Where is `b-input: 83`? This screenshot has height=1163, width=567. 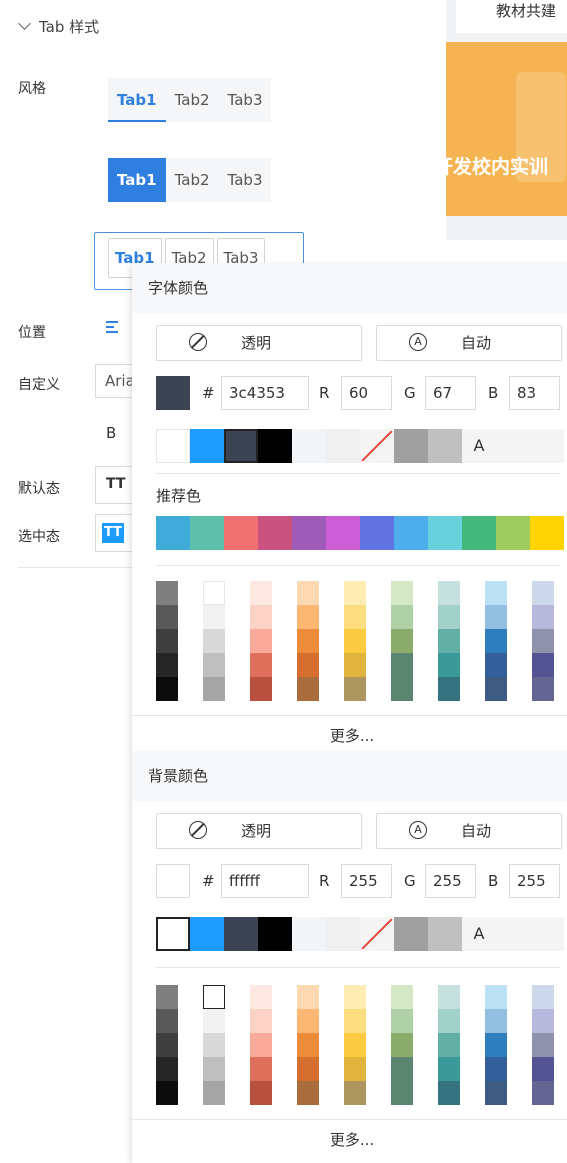 b-input: 83 is located at coordinates (534, 393).